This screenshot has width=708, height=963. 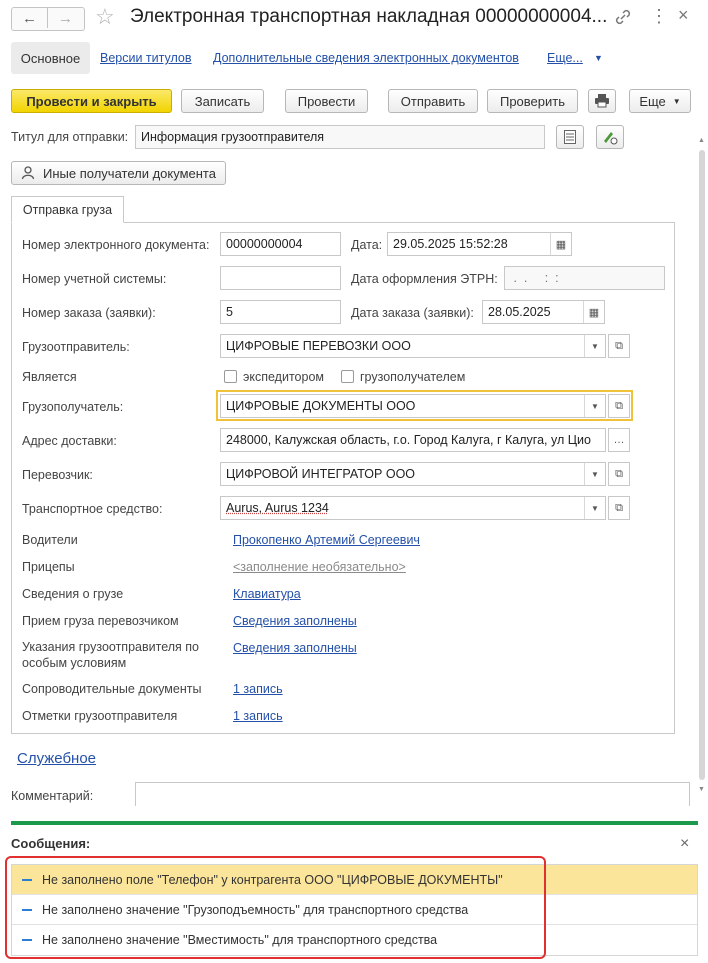 I want to click on account-number-field, so click(x=280, y=278).